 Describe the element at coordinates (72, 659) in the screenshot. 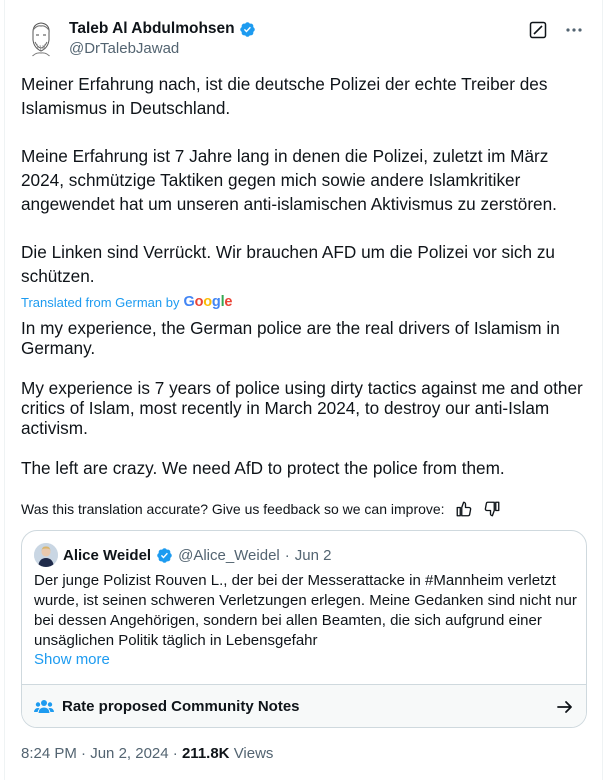

I see `show-more-link: Show more` at that location.